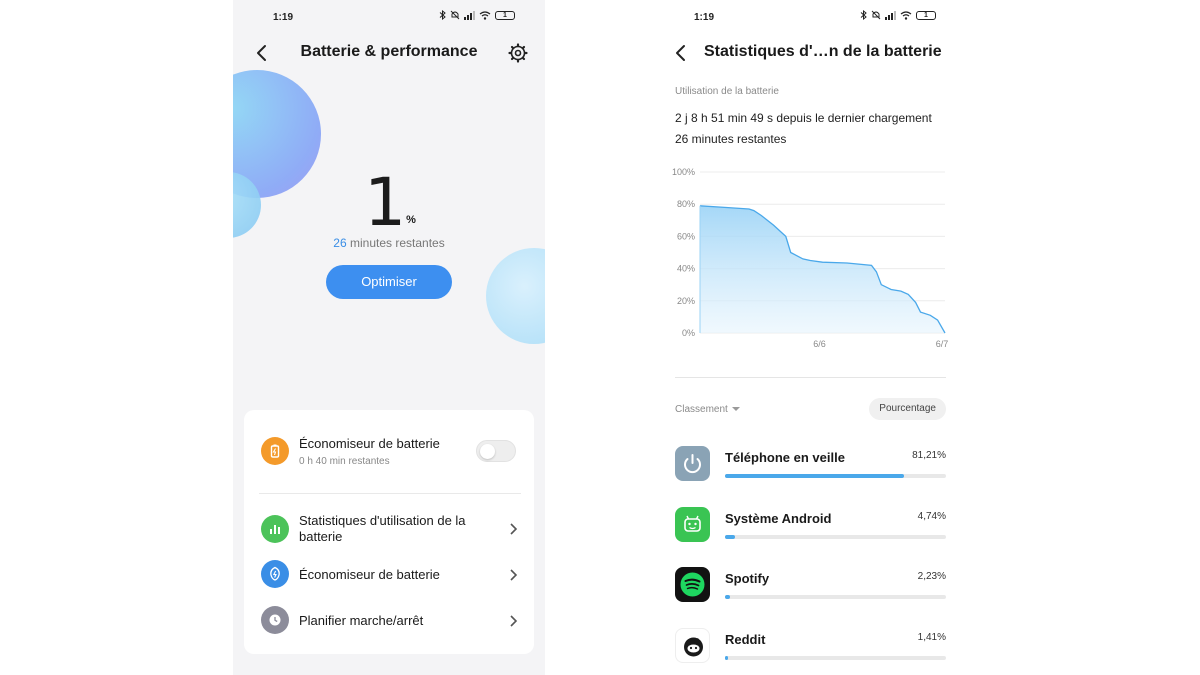  What do you see at coordinates (496, 451) in the screenshot?
I see `battery-saver-toggle` at bounding box center [496, 451].